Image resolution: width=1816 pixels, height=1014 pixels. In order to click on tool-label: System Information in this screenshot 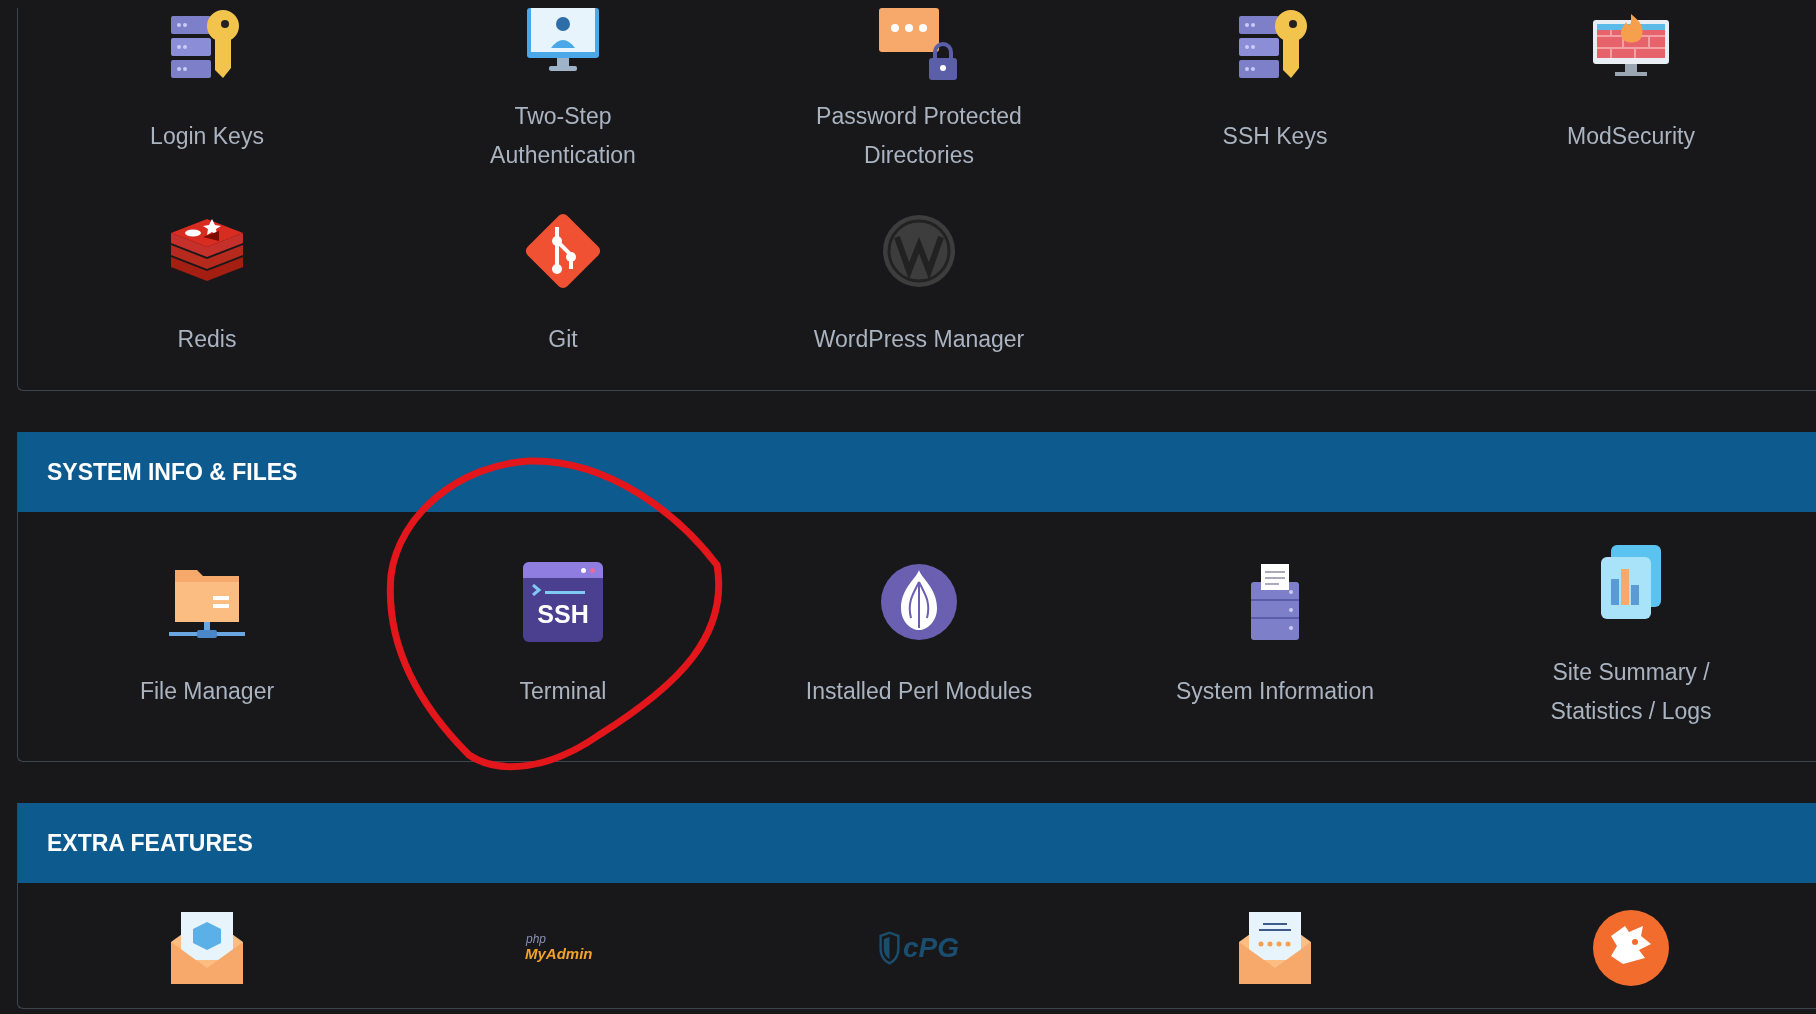, I will do `click(1275, 691)`.